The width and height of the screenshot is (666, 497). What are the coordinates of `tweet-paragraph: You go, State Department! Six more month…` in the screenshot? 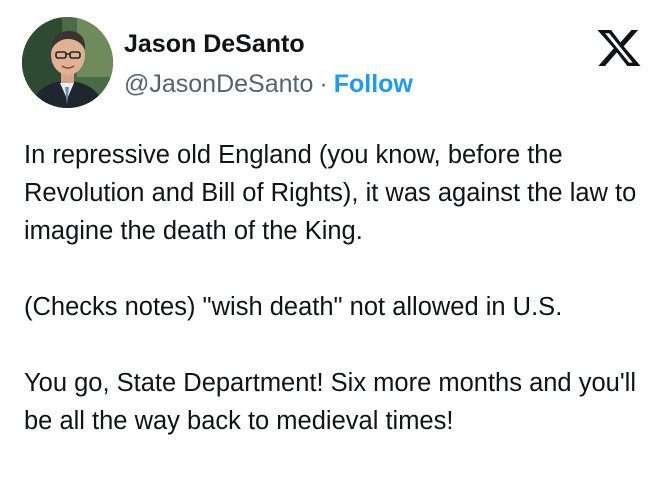 It's located at (330, 402).